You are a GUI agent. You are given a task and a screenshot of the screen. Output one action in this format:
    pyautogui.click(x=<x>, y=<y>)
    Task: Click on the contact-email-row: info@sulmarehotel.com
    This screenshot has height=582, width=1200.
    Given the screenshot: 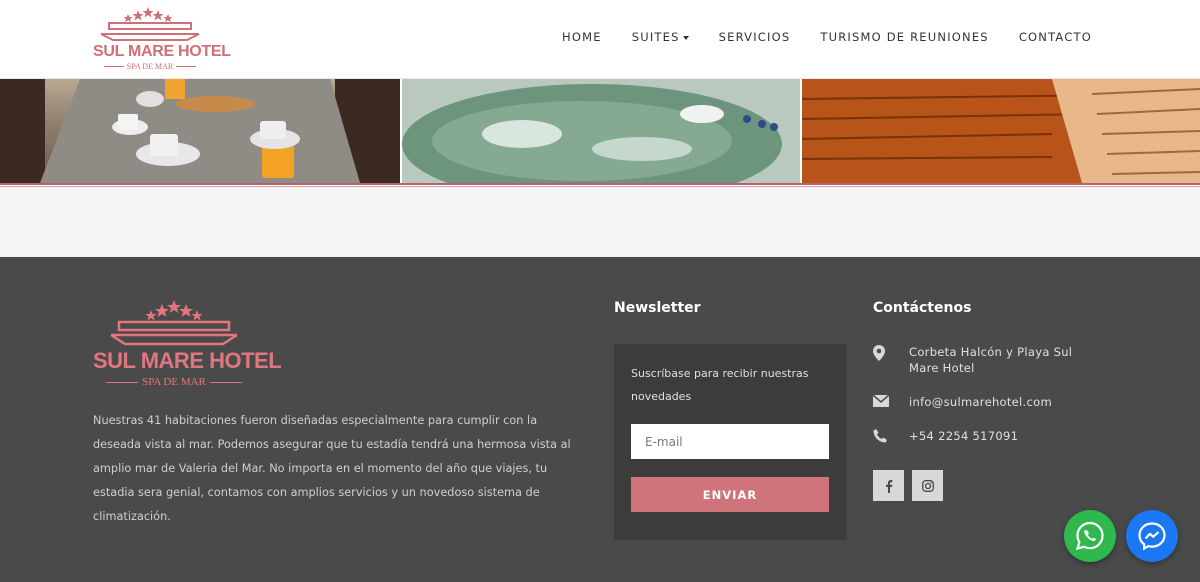 What is the action you would take?
    pyautogui.click(x=988, y=402)
    